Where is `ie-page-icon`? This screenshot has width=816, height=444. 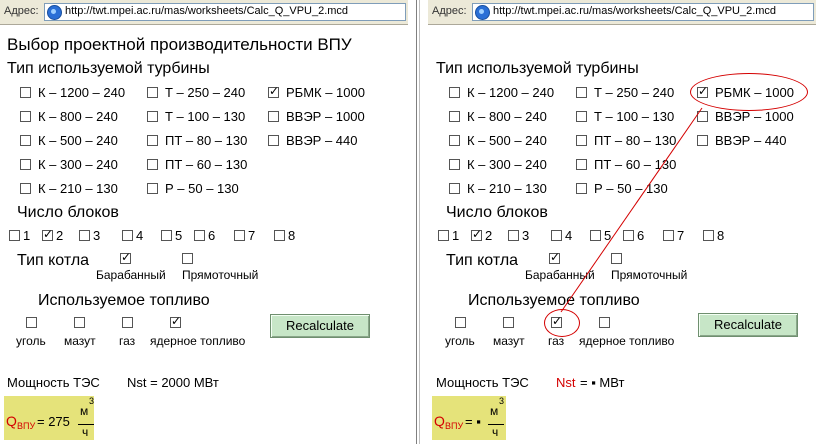 ie-page-icon is located at coordinates (482, 12).